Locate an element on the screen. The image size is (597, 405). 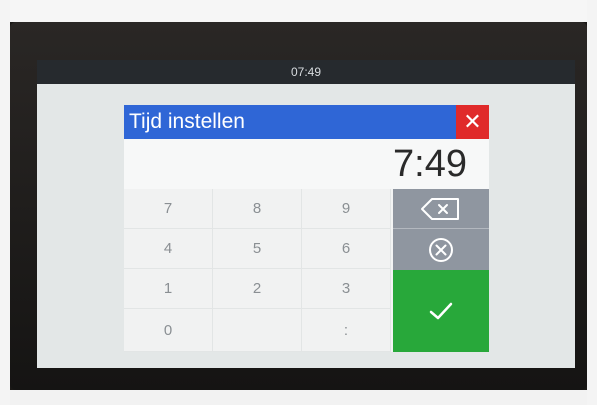
key-1: 1 is located at coordinates (168, 289).